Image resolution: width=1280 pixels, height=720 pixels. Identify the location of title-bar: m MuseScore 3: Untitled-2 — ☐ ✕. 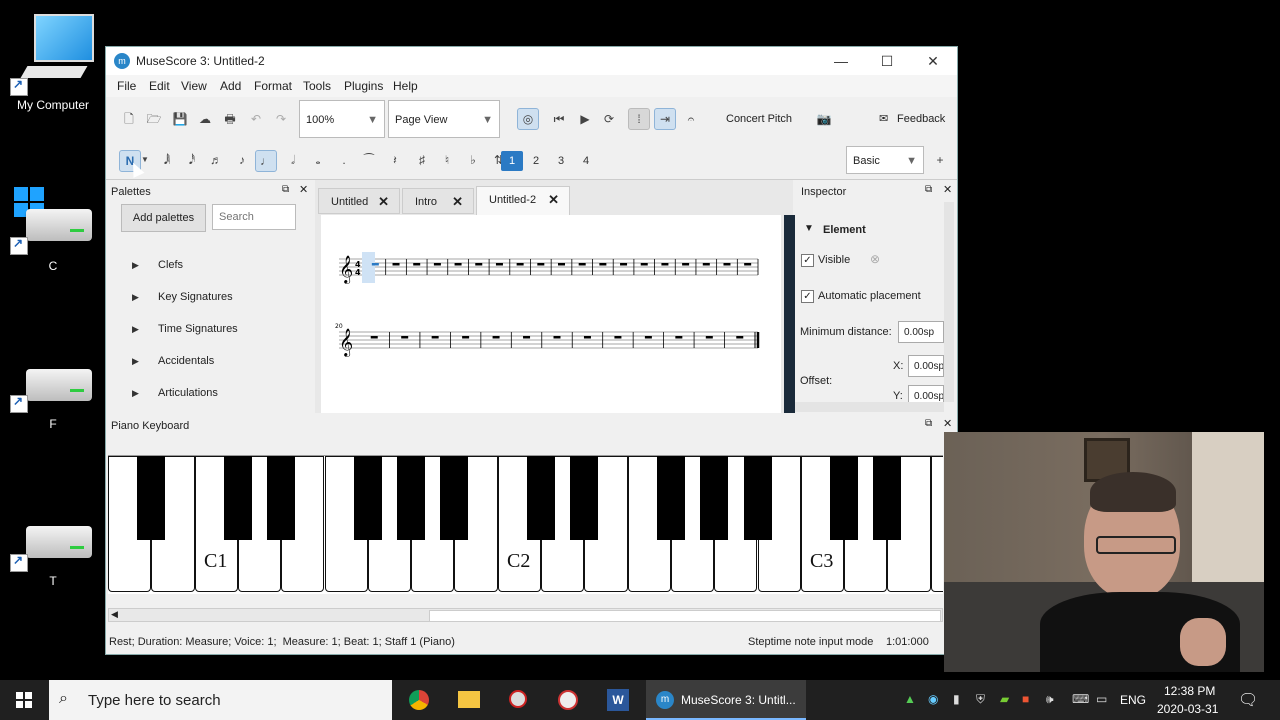
(531, 61).